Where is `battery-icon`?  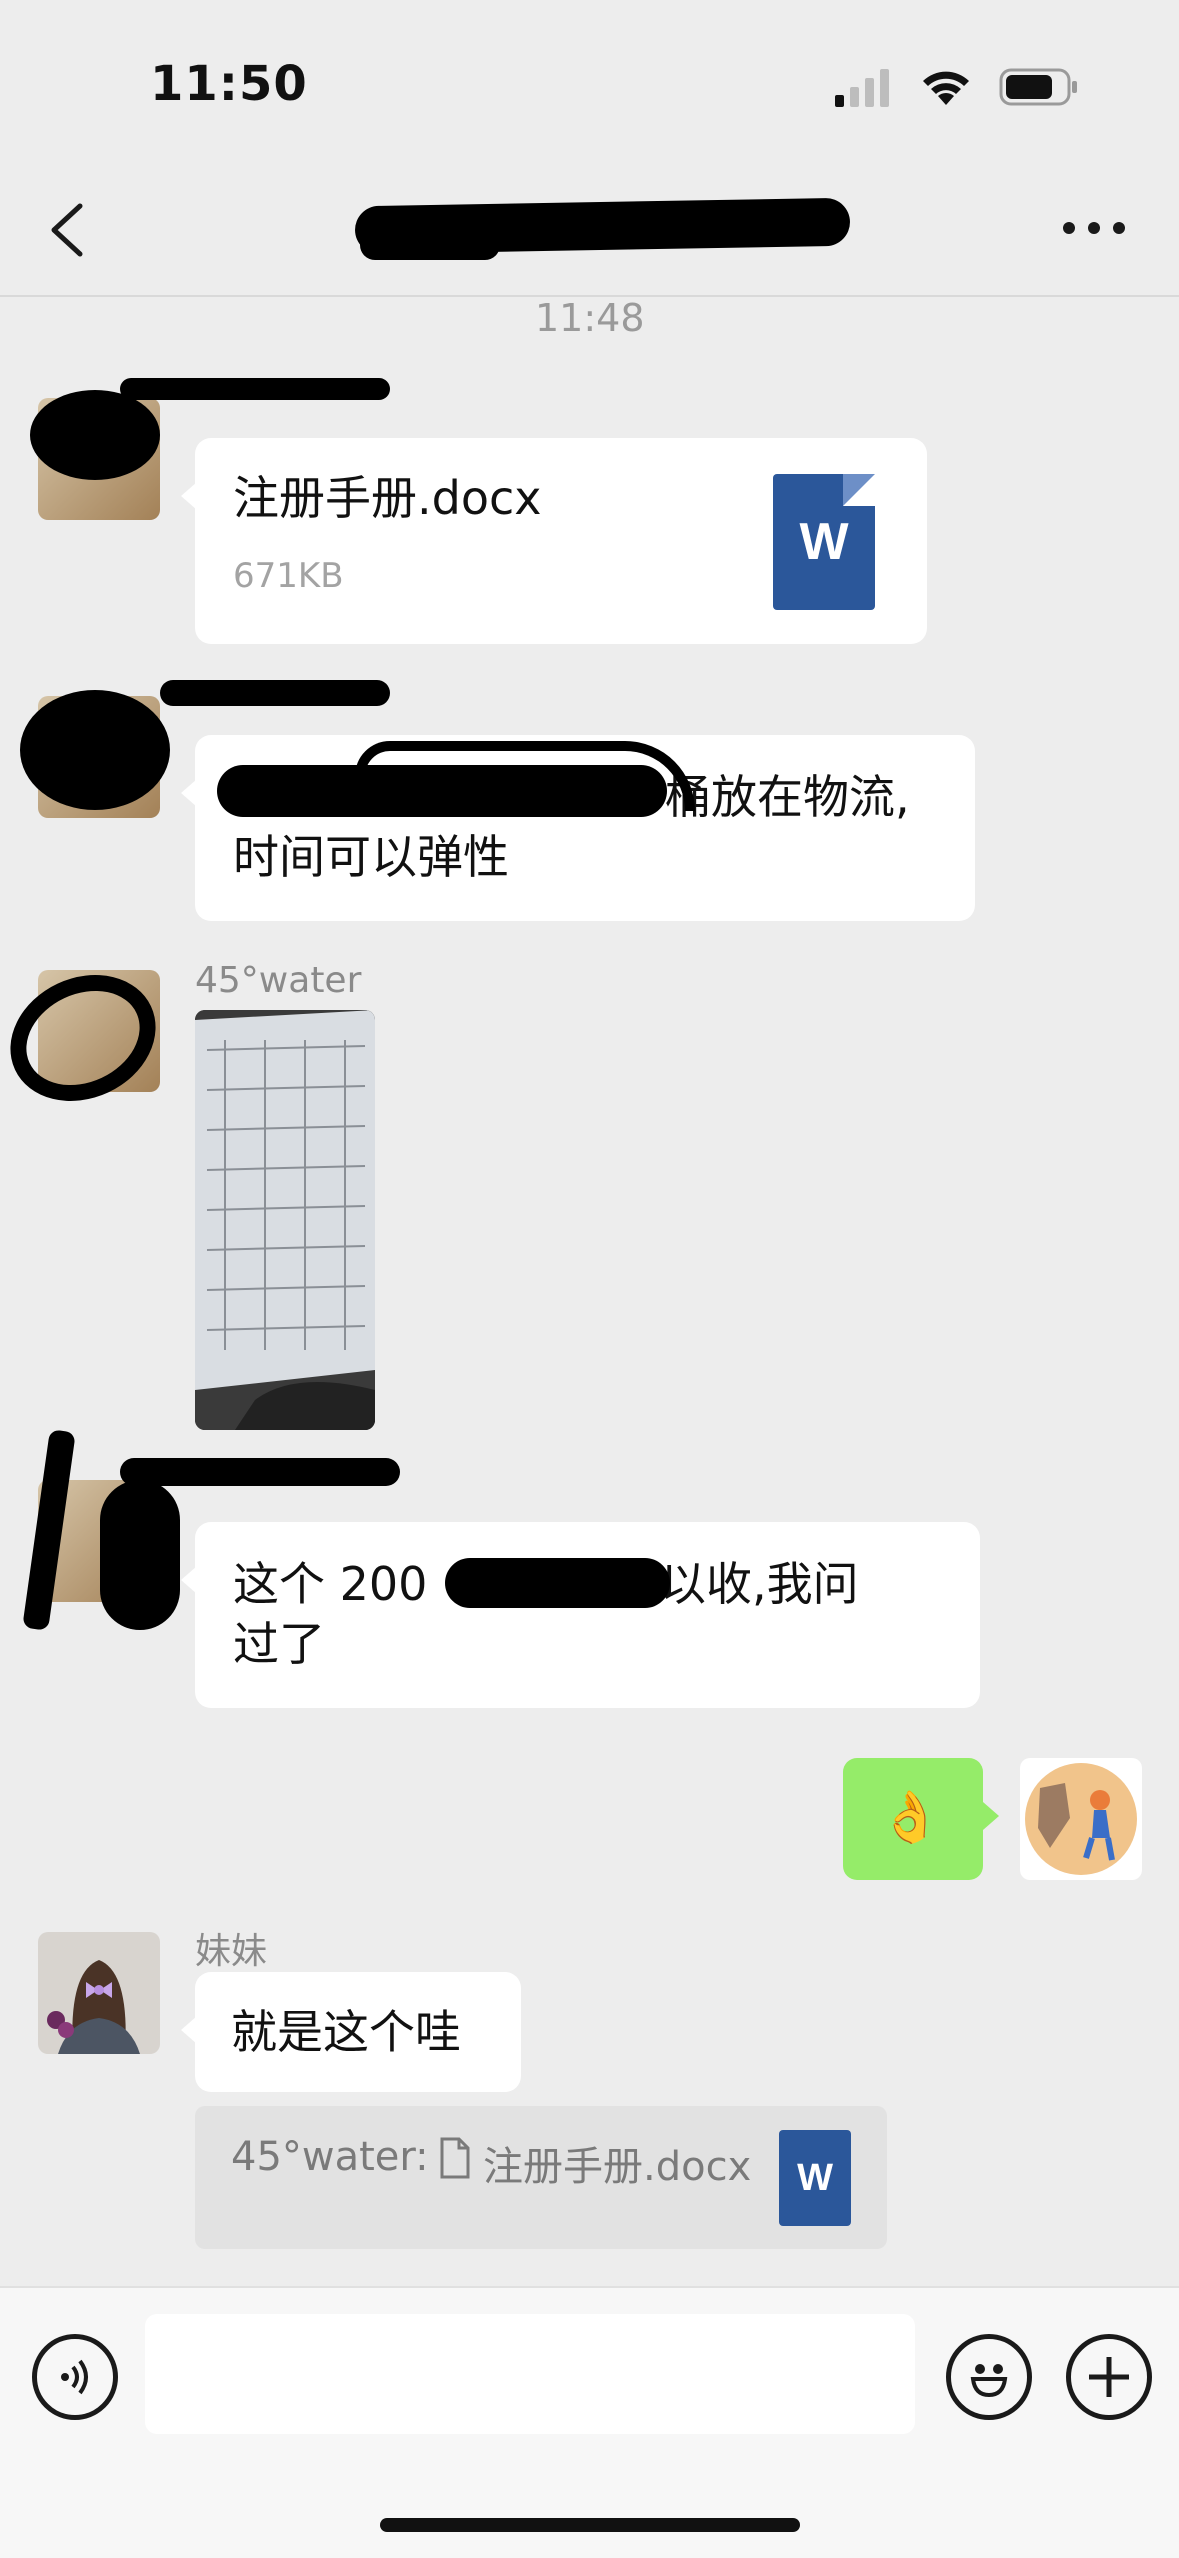
battery-icon is located at coordinates (1038, 87).